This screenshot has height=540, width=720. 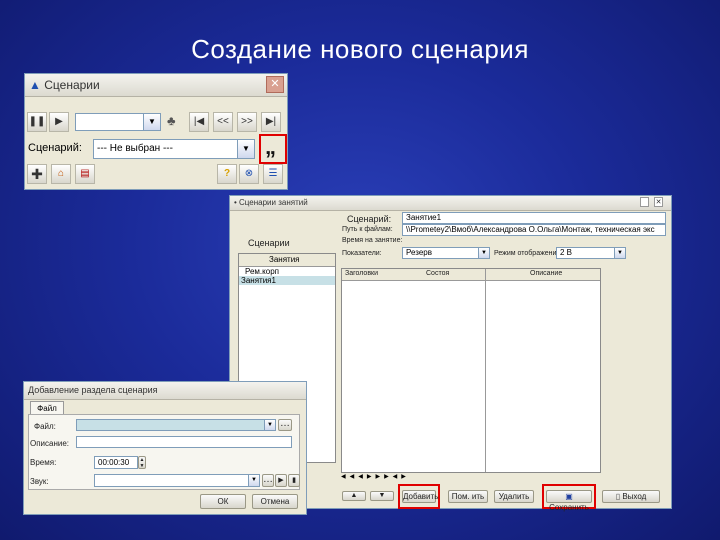 What do you see at coordinates (270, 147) in the screenshot?
I see `quote-button: „` at bounding box center [270, 147].